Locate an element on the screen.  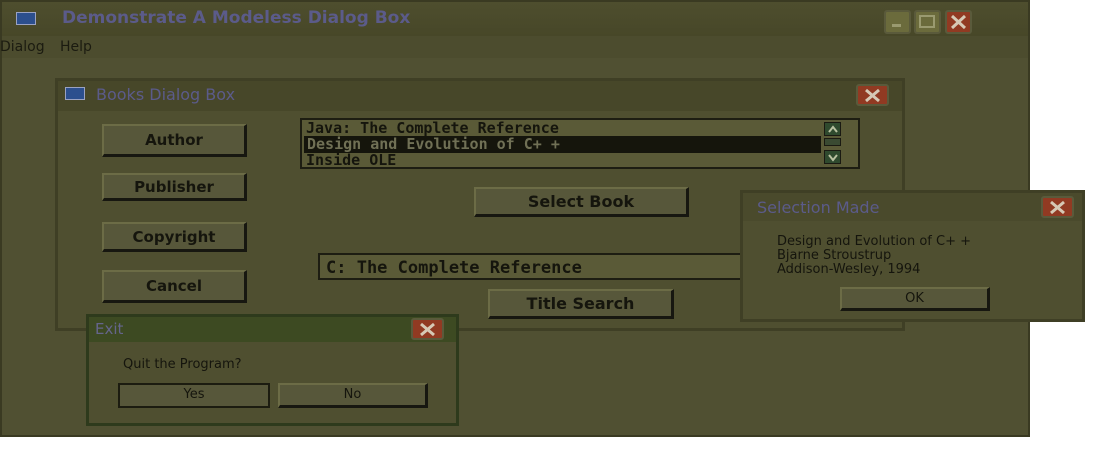
scrollbar-thumb is located at coordinates (832, 142).